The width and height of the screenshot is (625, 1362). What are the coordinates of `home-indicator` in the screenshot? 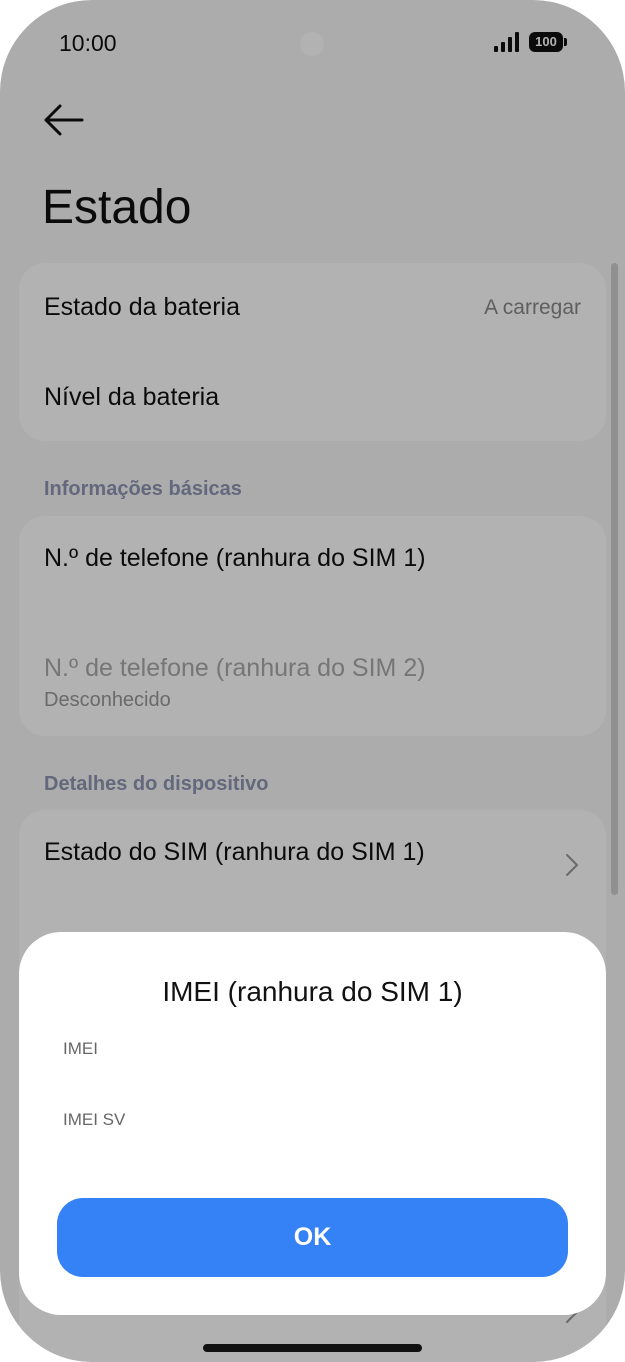 It's located at (312, 1348).